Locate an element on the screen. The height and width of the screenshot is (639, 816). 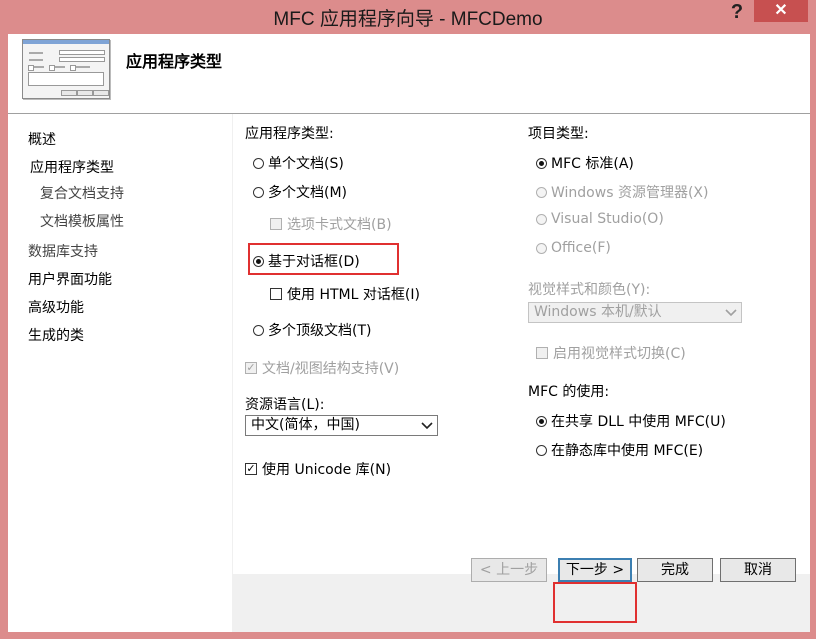
visual-style-select: Windows 本机/默认 is located at coordinates (635, 312).